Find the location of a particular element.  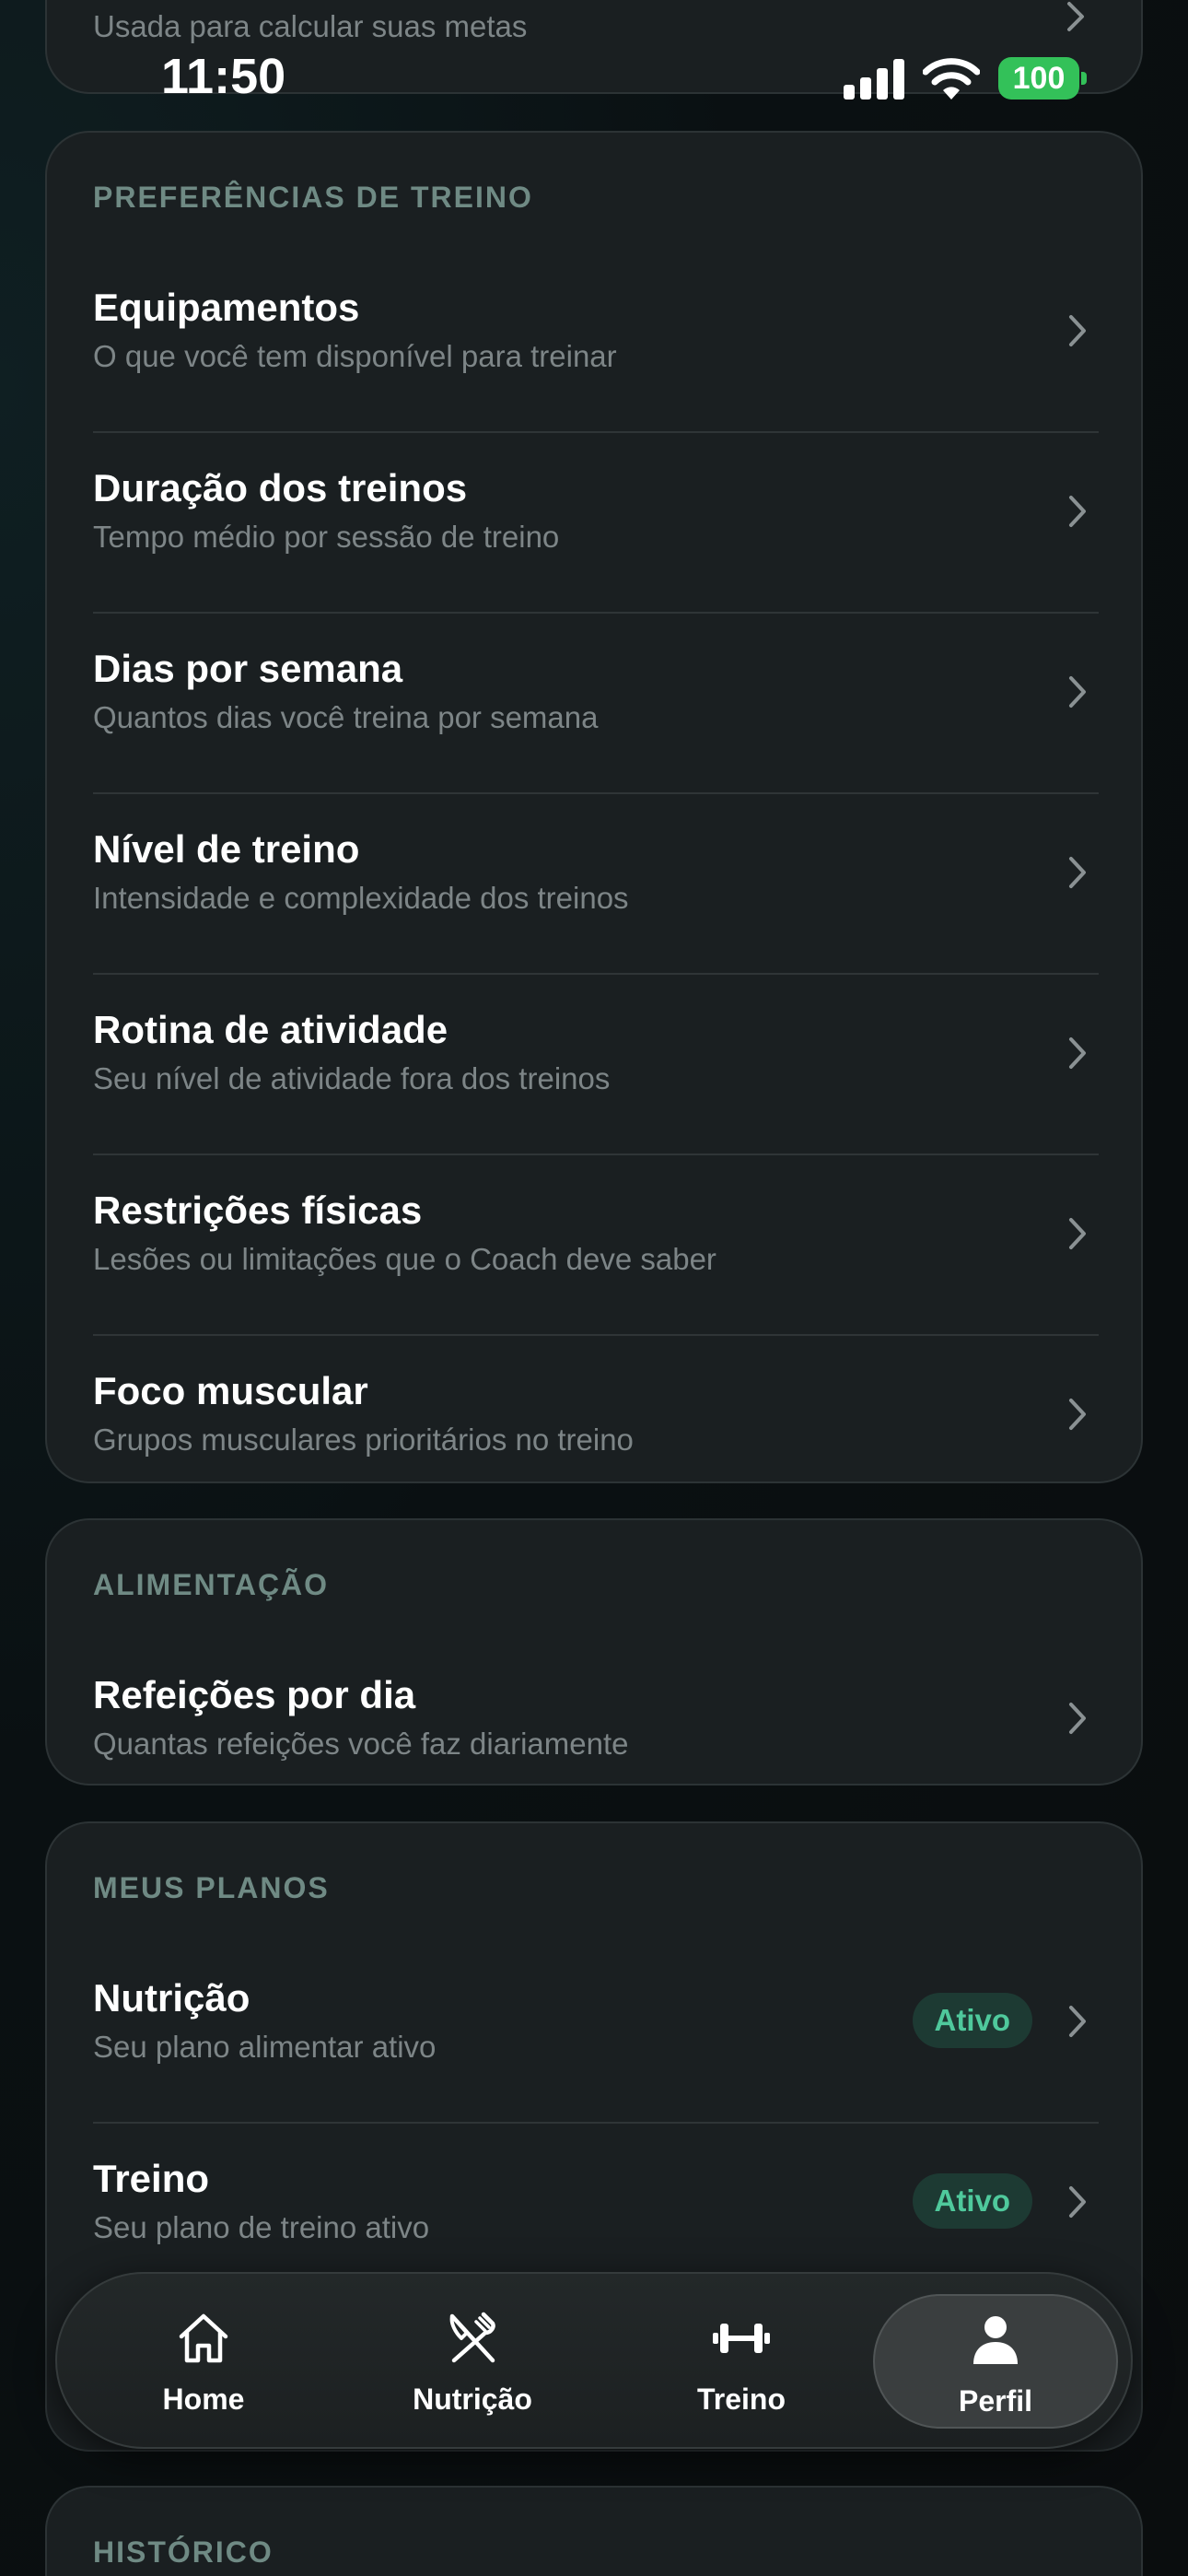

history-card: HISTÓRICO is located at coordinates (594, 2531).